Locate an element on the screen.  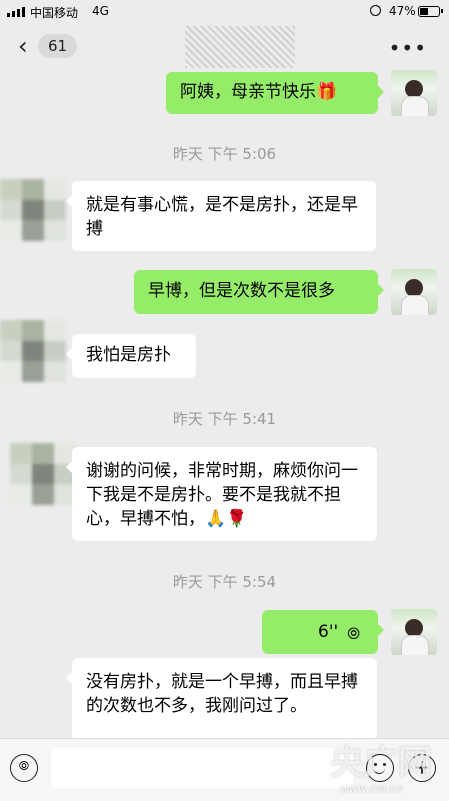
voice-mode-icon: ⦾ is located at coordinates (24, 768).